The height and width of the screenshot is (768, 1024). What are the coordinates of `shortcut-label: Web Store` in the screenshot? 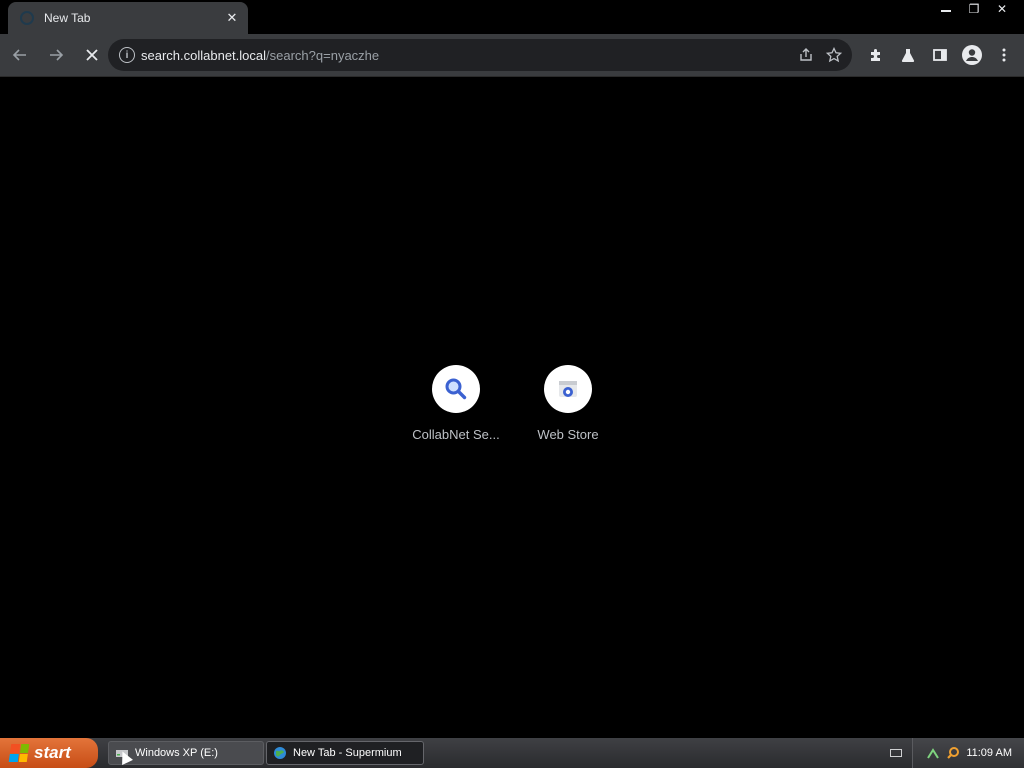 It's located at (568, 434).